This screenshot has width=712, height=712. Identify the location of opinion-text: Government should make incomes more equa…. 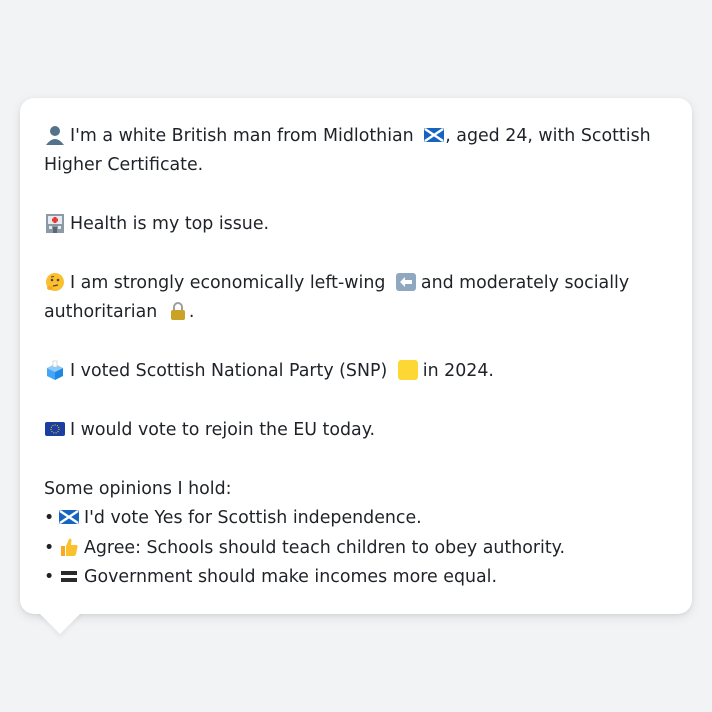
(291, 577).